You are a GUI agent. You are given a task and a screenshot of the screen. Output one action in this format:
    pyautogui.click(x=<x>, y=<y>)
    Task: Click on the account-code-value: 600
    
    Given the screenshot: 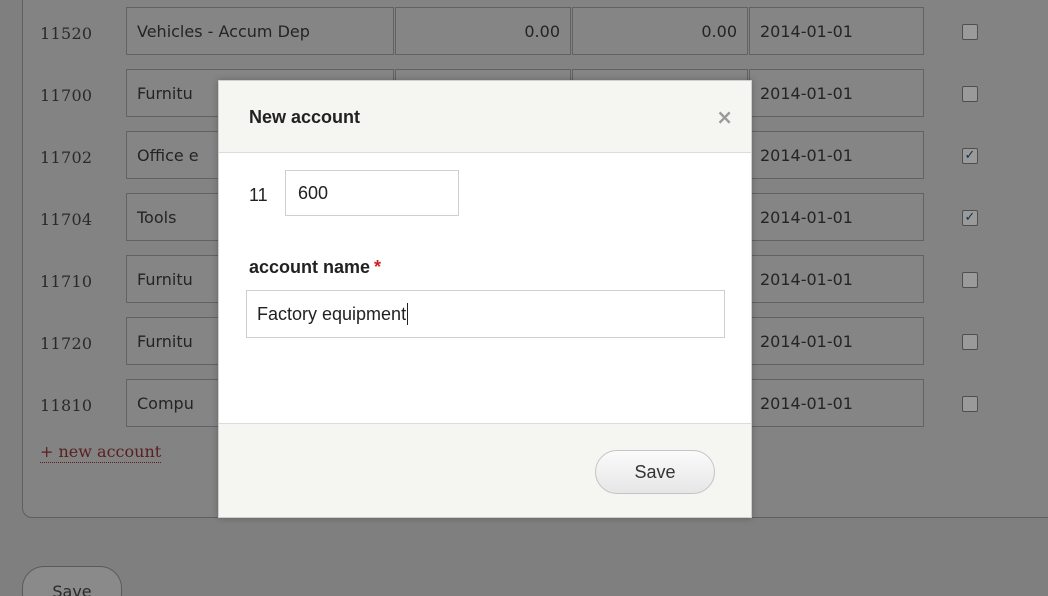 What is the action you would take?
    pyautogui.click(x=313, y=192)
    